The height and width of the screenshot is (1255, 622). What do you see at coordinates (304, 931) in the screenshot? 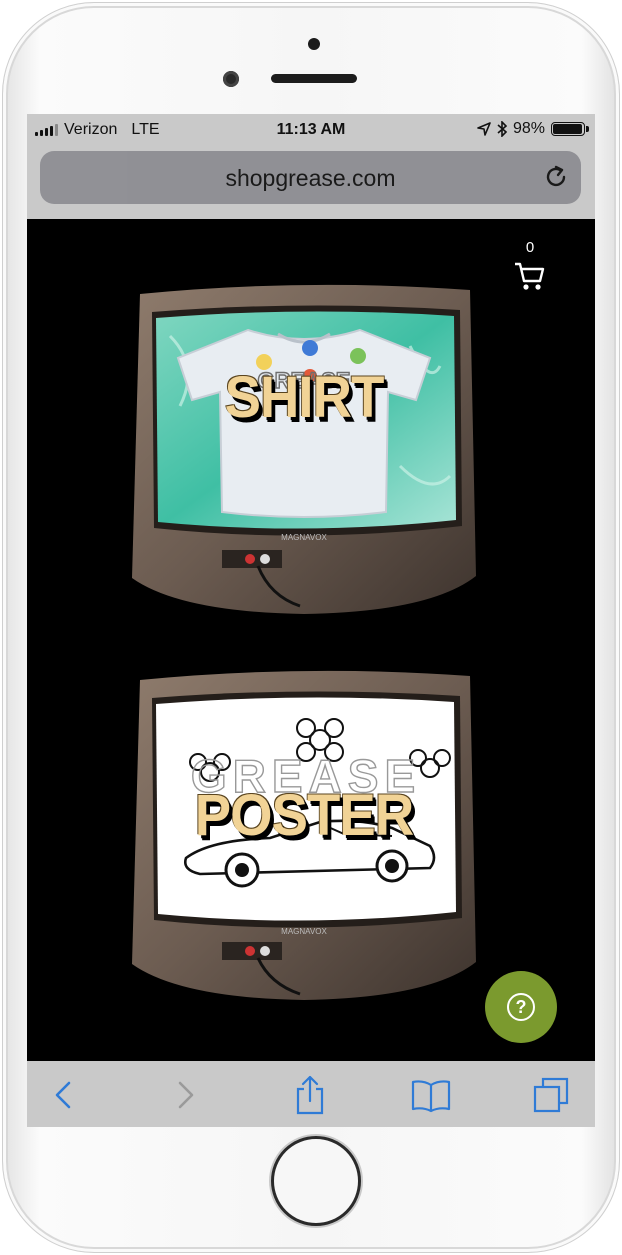
I see `tv-brand-2: MAGNAVOX` at bounding box center [304, 931].